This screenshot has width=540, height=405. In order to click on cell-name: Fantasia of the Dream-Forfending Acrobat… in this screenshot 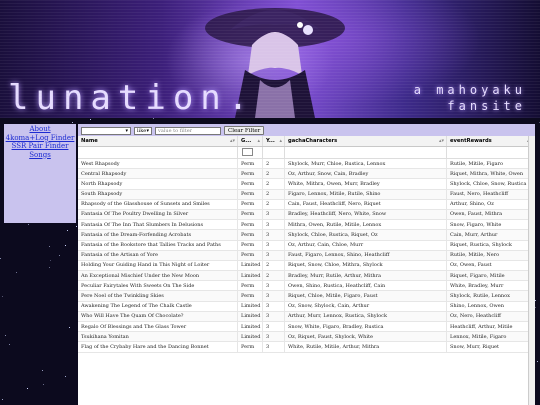, I will do `click(158, 235)`.